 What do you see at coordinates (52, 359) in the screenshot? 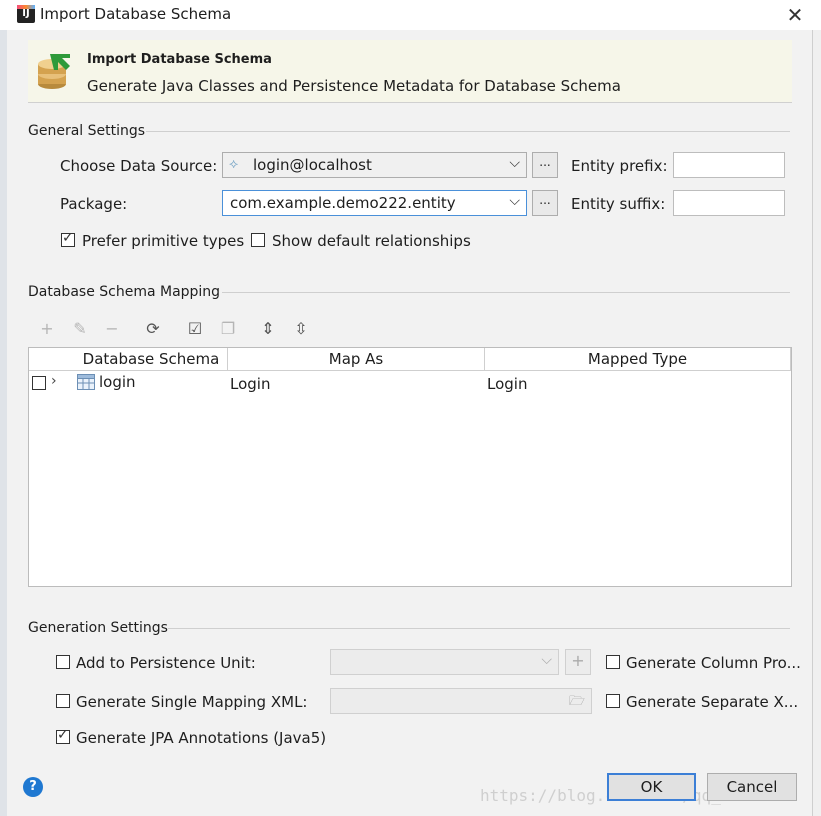
I see `table-header-select` at bounding box center [52, 359].